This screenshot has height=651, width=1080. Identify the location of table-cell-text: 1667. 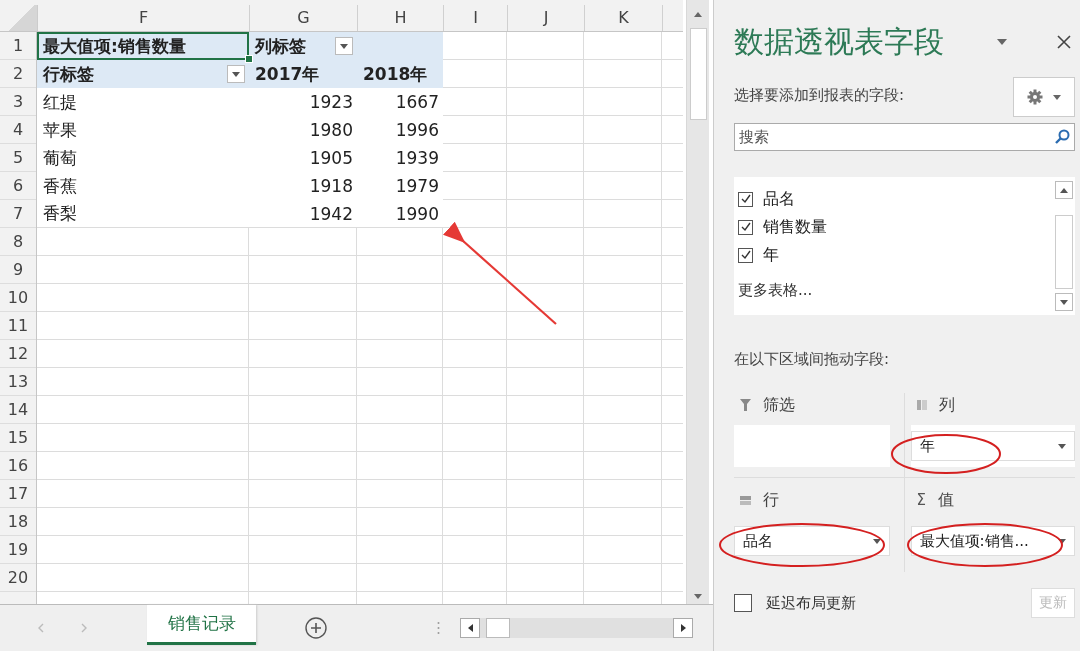
(417, 102).